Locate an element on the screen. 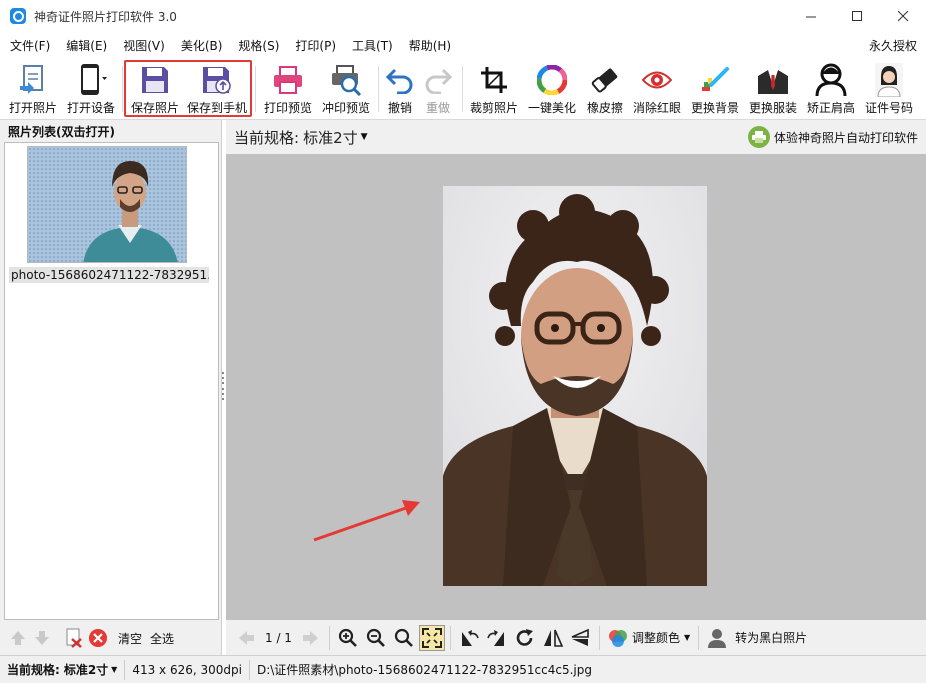  print-preview-label: 打印预览 is located at coordinates (287, 108).